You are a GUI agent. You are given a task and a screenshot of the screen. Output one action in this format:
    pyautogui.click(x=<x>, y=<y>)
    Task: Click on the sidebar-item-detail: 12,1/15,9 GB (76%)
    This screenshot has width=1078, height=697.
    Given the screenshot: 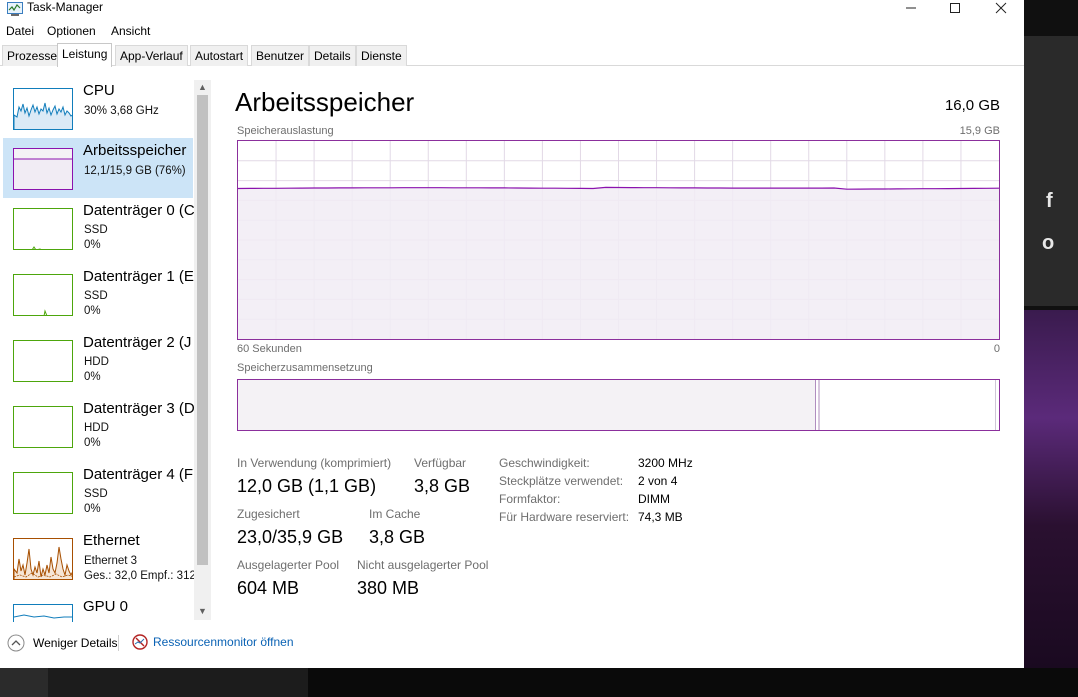 What is the action you would take?
    pyautogui.click(x=135, y=171)
    